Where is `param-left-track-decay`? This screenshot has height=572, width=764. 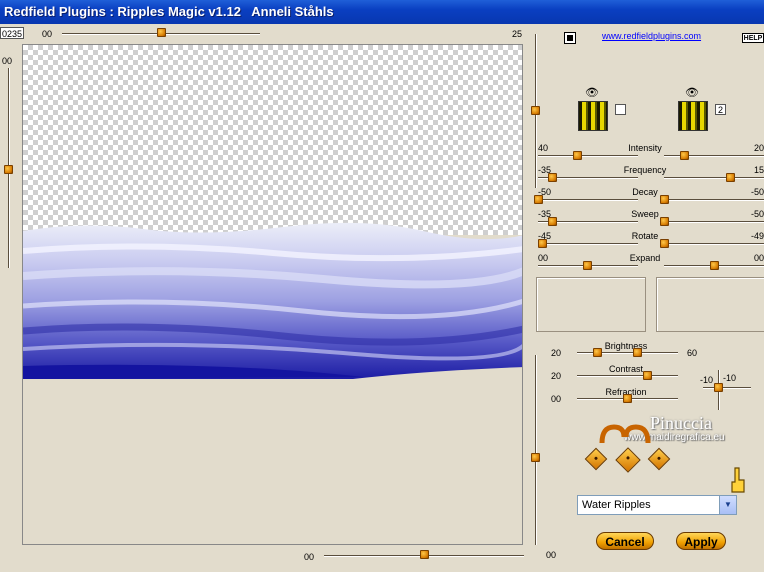
param-left-track-decay is located at coordinates (588, 200).